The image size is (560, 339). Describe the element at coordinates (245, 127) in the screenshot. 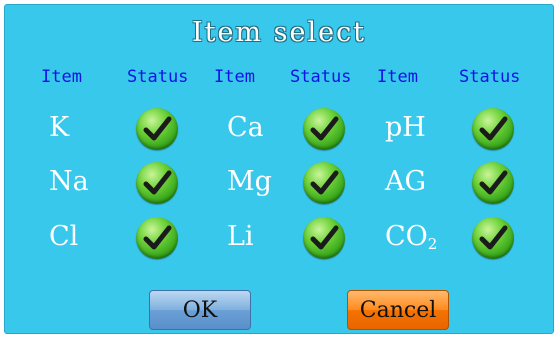

I see `item-label-ca: Ca` at that location.